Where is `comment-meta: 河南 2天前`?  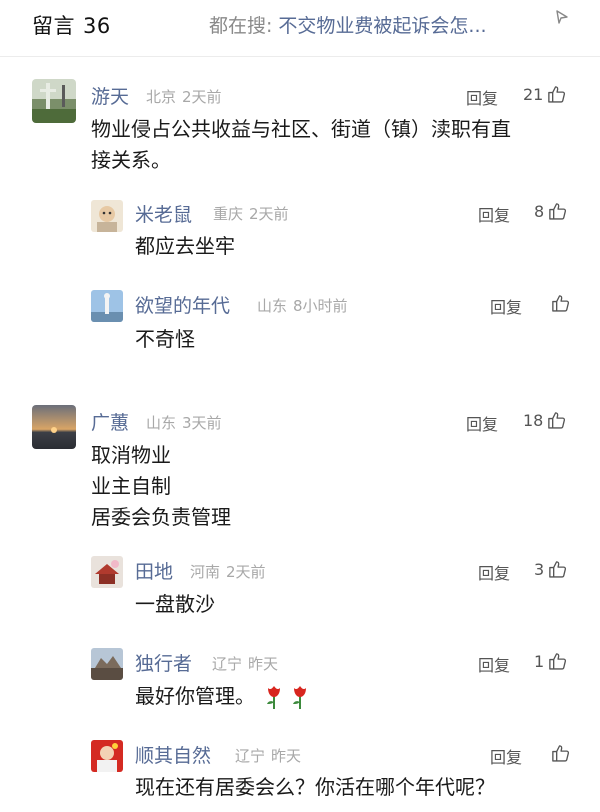
comment-meta: 河南 2天前 is located at coordinates (228, 571).